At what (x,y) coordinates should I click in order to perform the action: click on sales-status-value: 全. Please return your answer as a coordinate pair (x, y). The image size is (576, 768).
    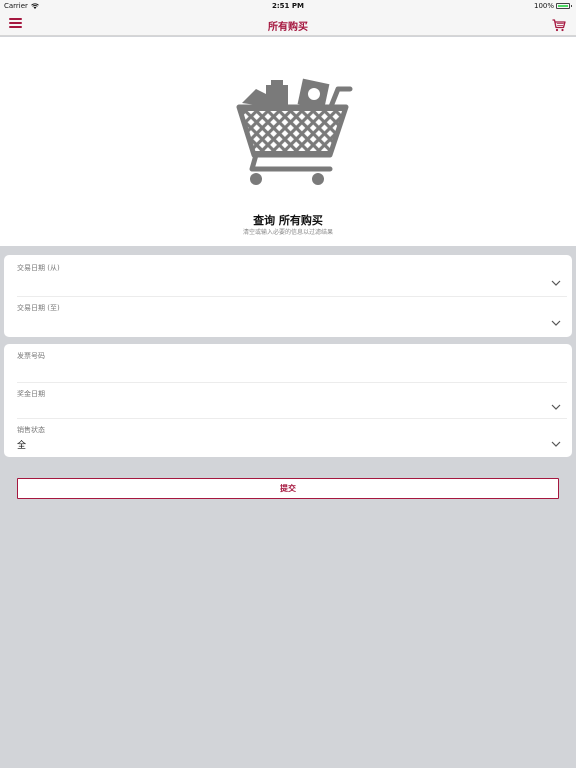
    Looking at the image, I should click on (22, 446).